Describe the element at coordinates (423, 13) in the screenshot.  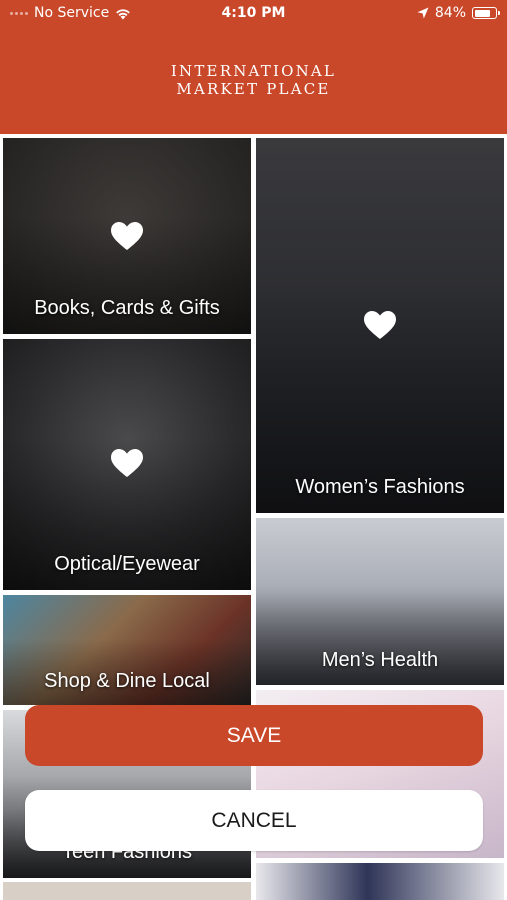
I see `location-icon` at that location.